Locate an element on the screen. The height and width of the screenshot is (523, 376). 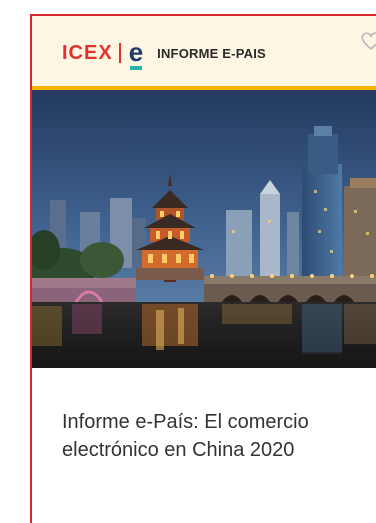
card-header: ICEX e INFORME E-PAIS is located at coordinates (204, 53).